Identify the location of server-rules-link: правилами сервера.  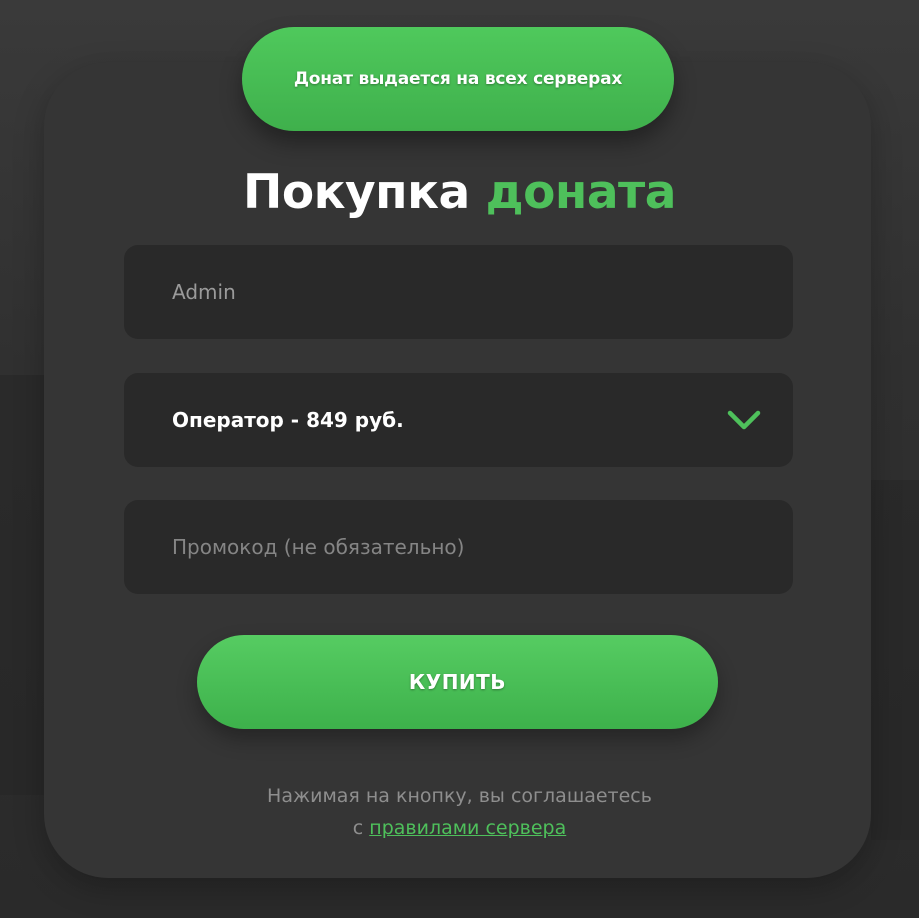
(467, 828).